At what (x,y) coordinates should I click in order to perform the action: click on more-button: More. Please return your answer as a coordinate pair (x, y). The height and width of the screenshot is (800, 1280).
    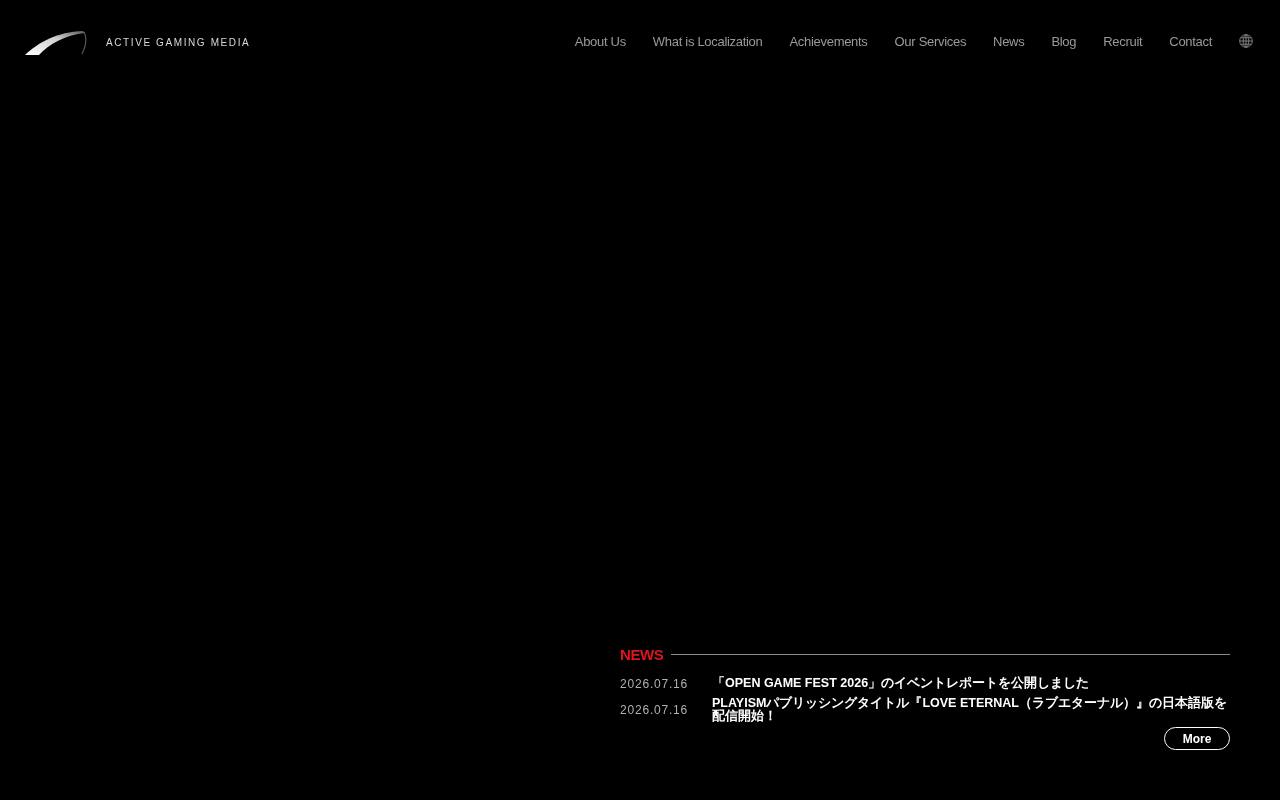
    Looking at the image, I should click on (1197, 738).